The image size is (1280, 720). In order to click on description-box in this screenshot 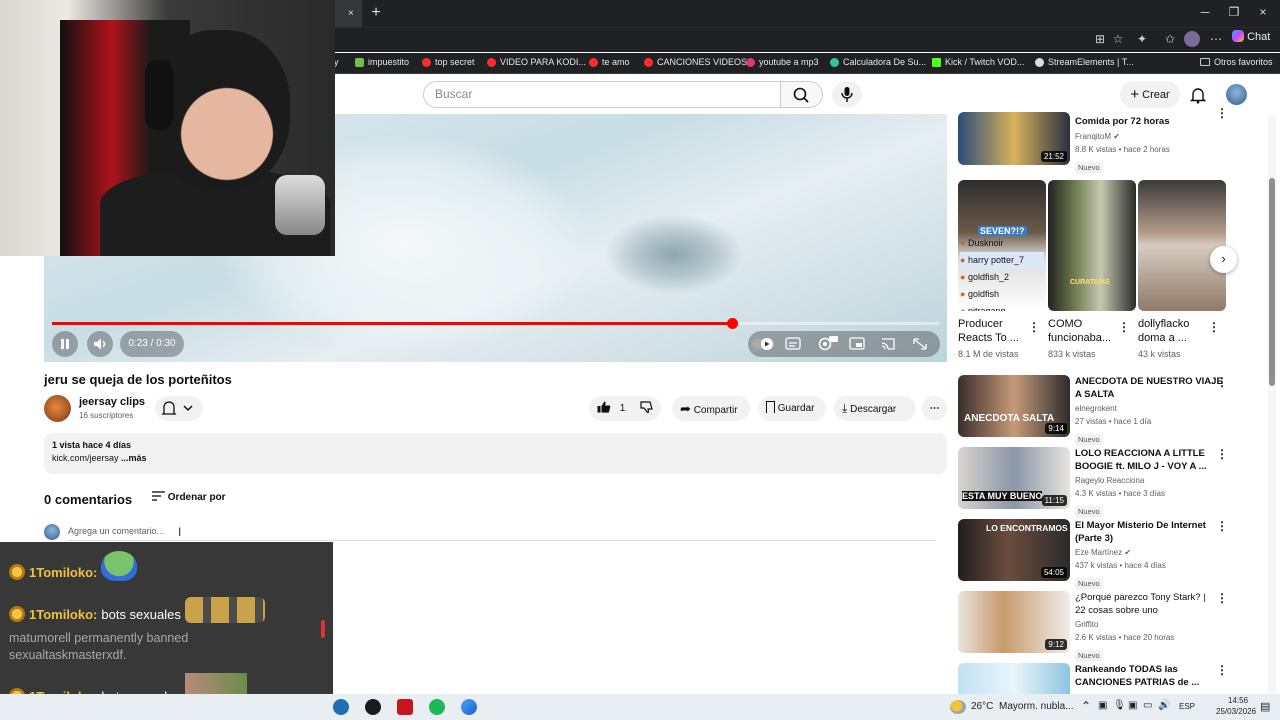, I will do `click(495, 453)`.